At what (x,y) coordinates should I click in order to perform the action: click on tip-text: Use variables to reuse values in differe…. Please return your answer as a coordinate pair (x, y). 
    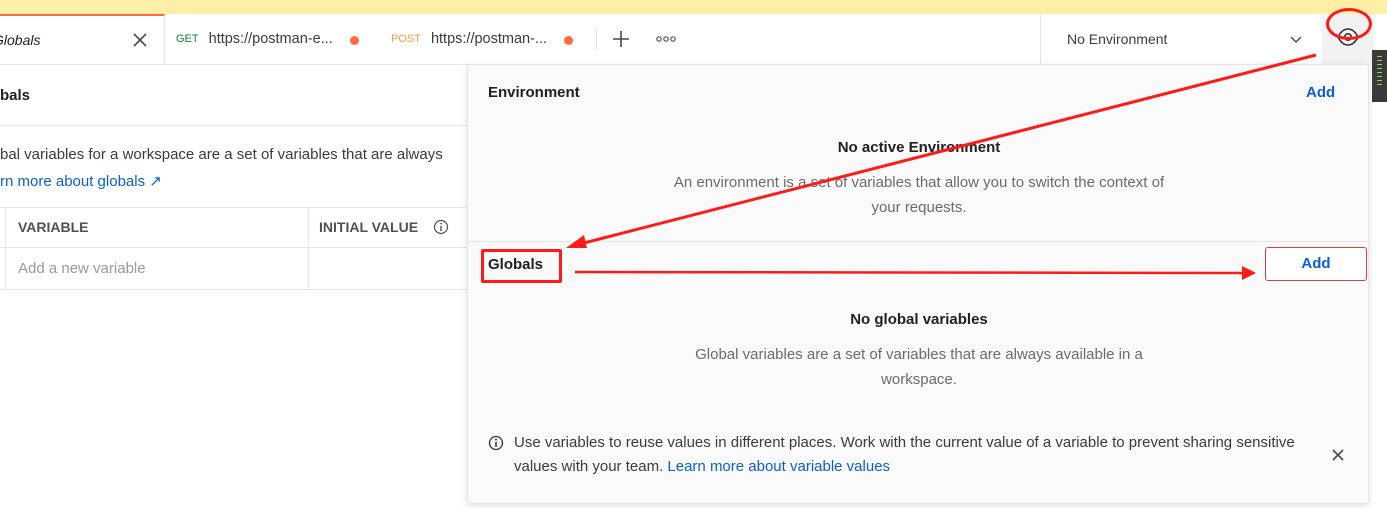
    Looking at the image, I should click on (904, 454).